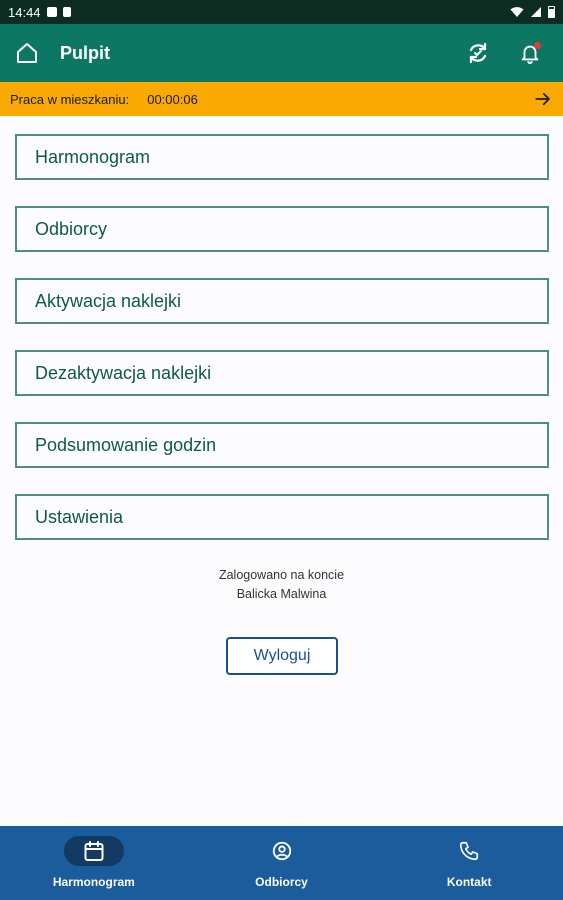  I want to click on menu-item-dezaktywacja-naklejki: Dezaktywacja naklejki, so click(282, 373).